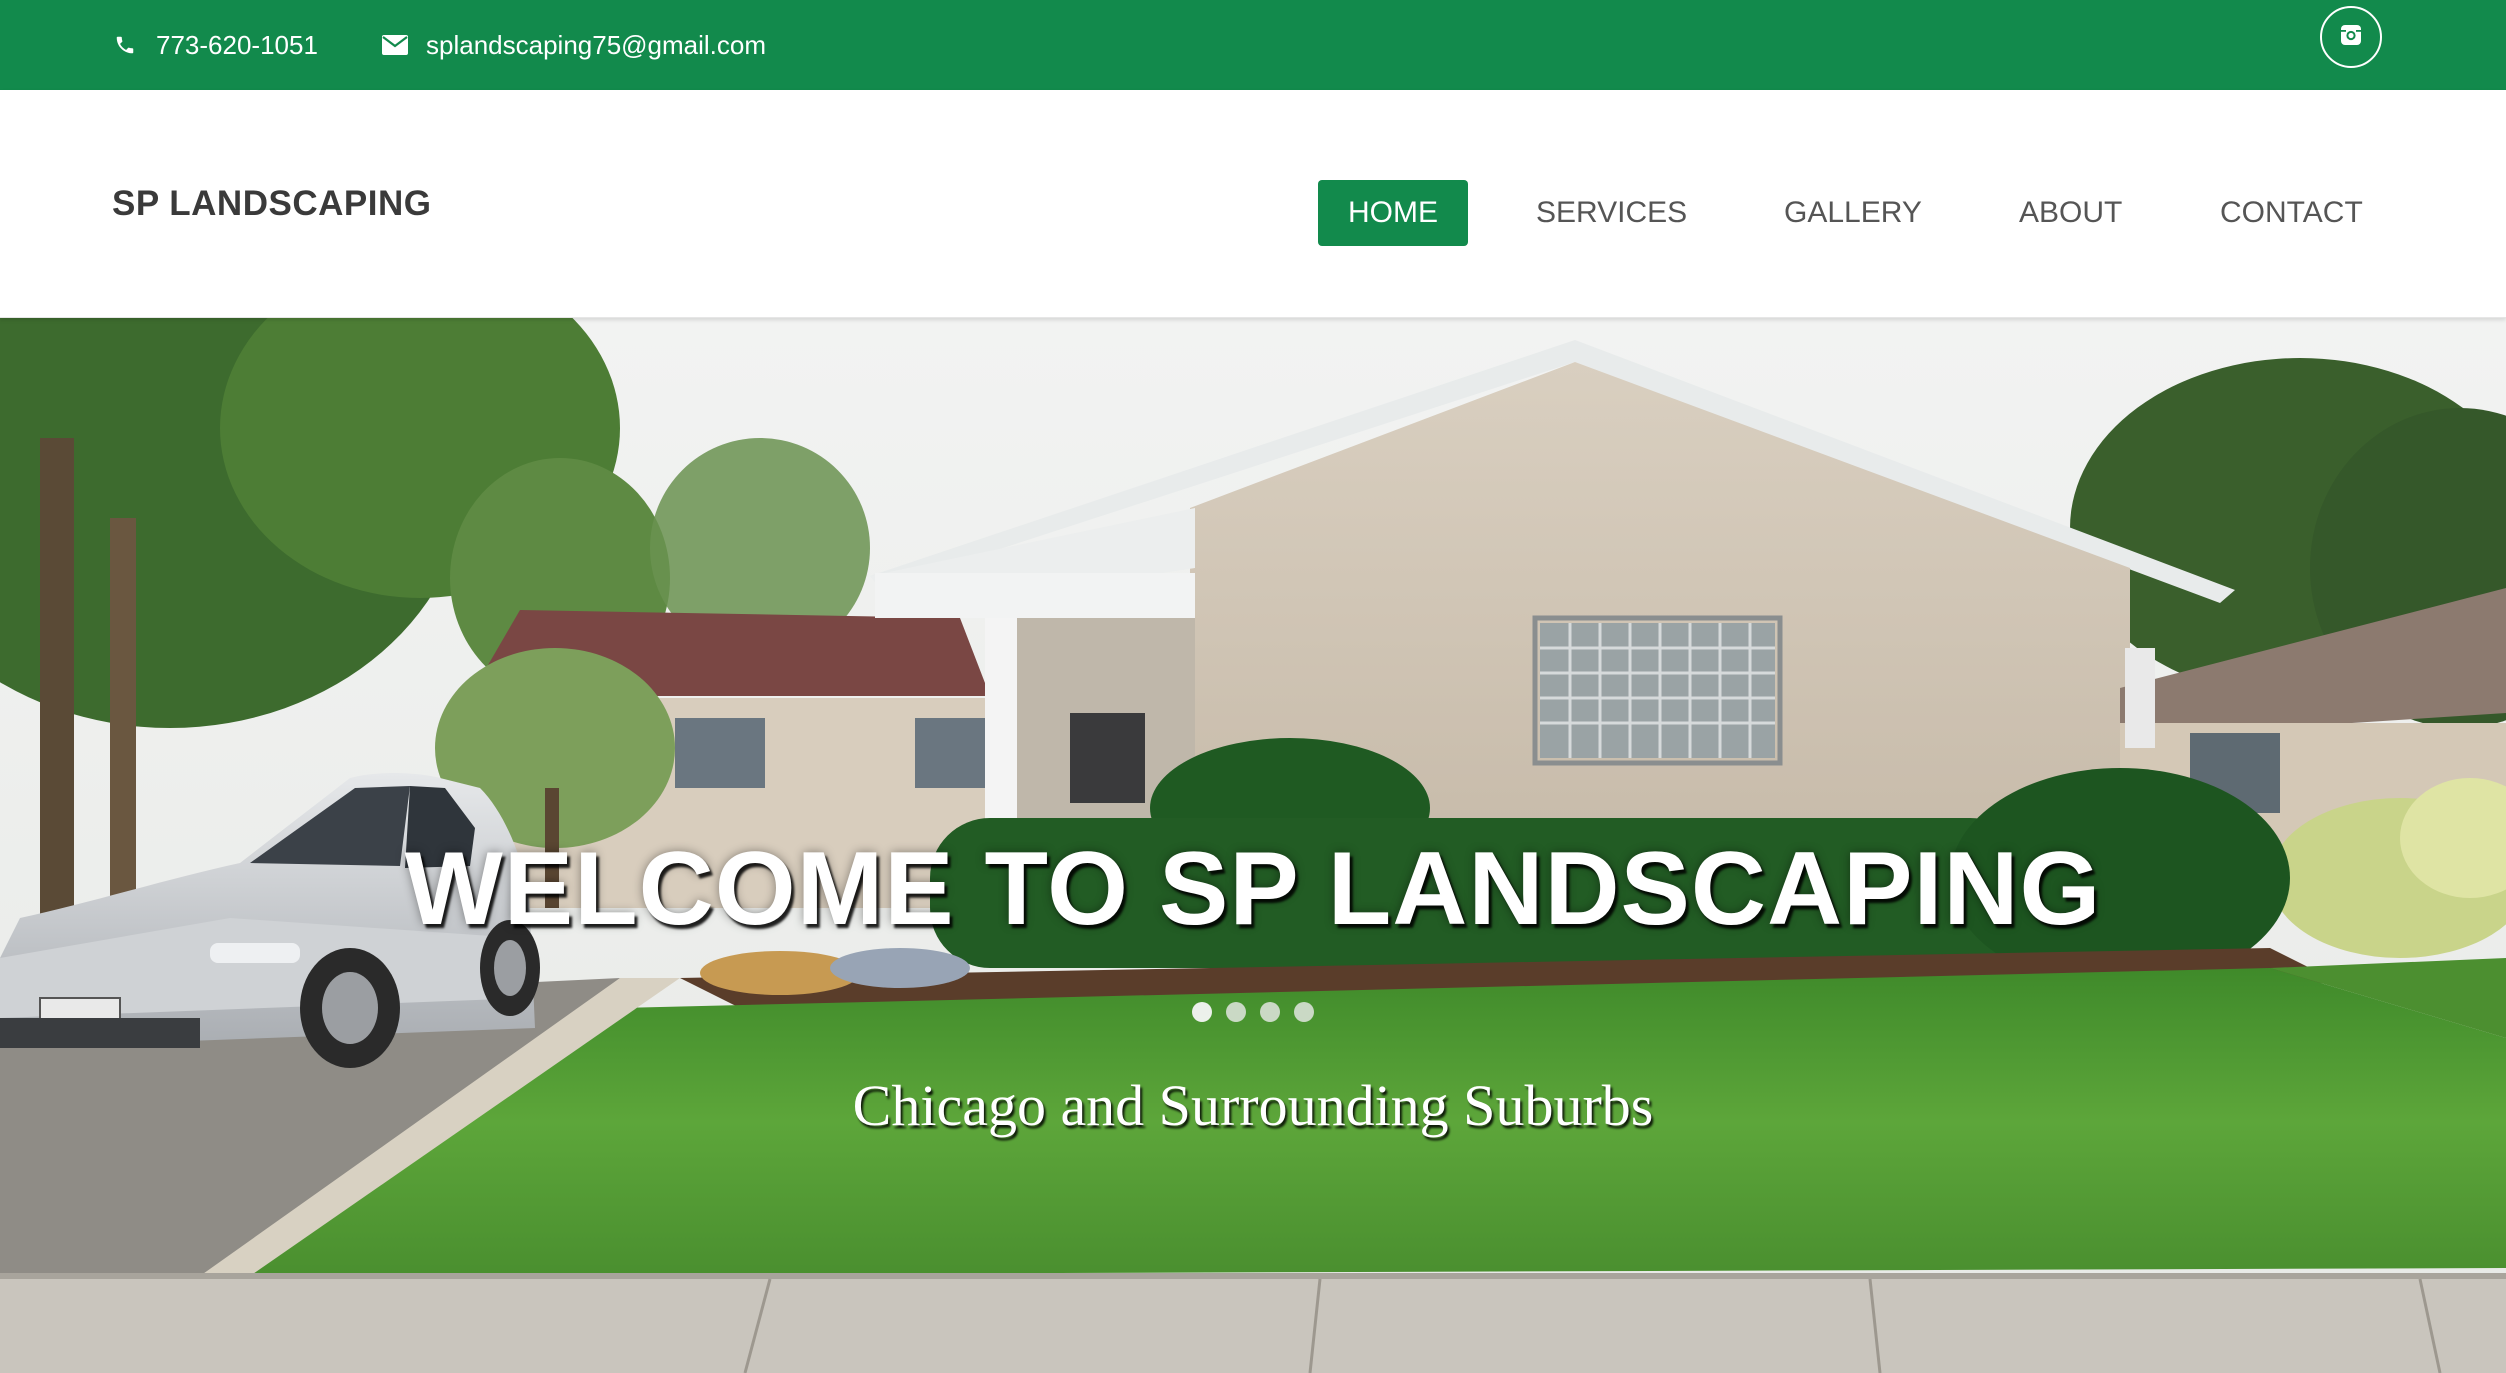 The height and width of the screenshot is (1373, 2506). What do you see at coordinates (125, 45) in the screenshot?
I see `phone-icon` at bounding box center [125, 45].